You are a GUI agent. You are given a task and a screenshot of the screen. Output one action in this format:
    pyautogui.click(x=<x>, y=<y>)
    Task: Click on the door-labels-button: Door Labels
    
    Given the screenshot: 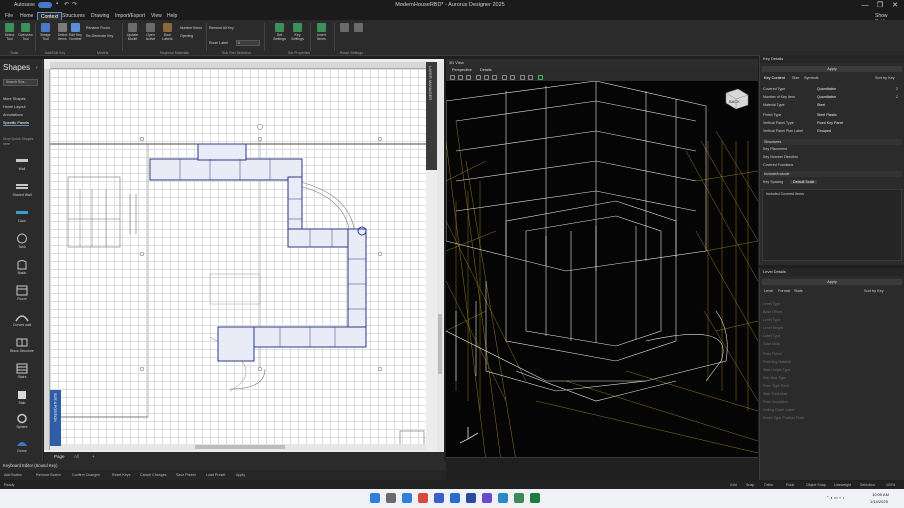 What is the action you would take?
    pyautogui.click(x=167, y=32)
    